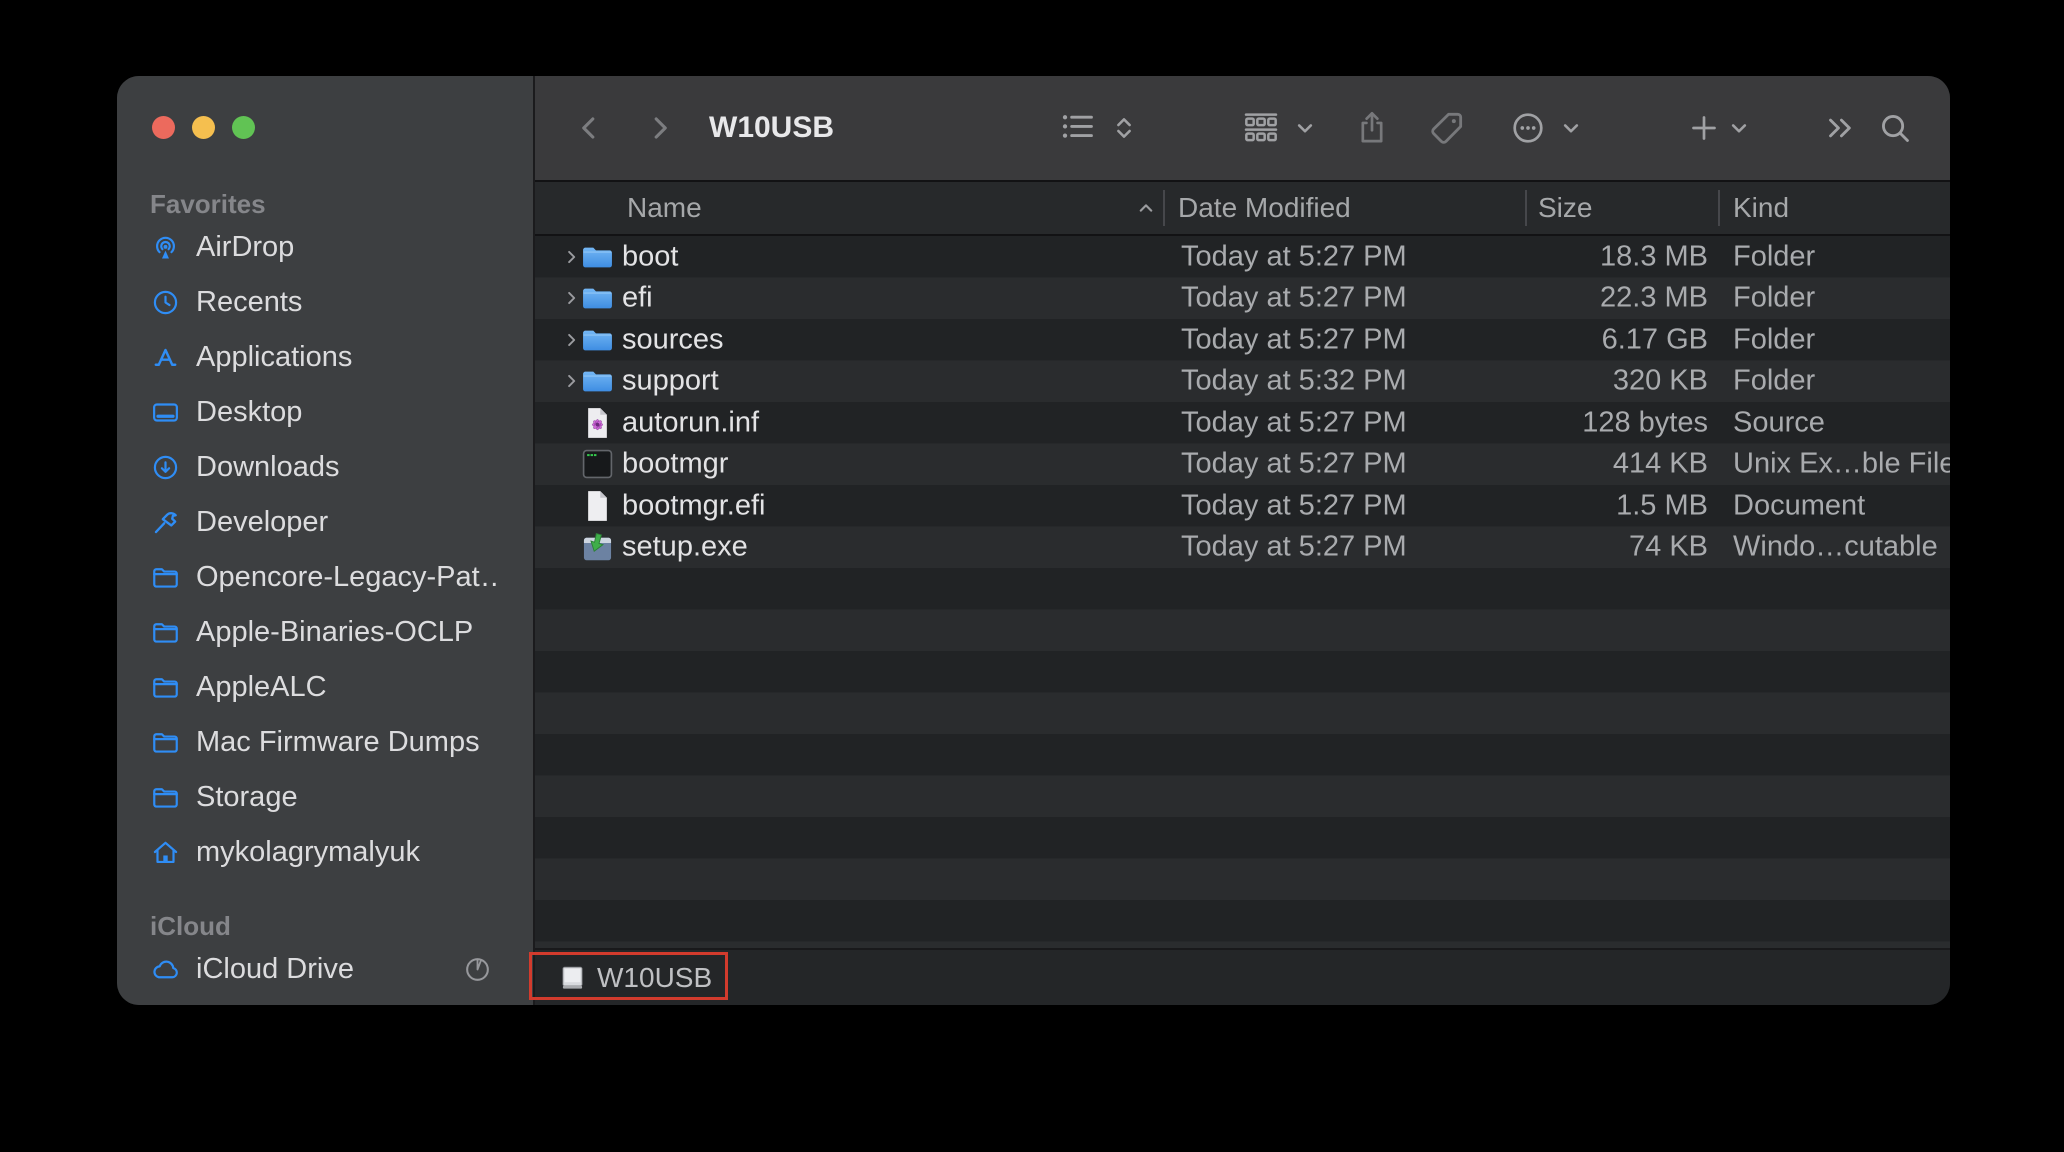 Image resolution: width=2064 pixels, height=1152 pixels. I want to click on view-list-icon, so click(1078, 128).